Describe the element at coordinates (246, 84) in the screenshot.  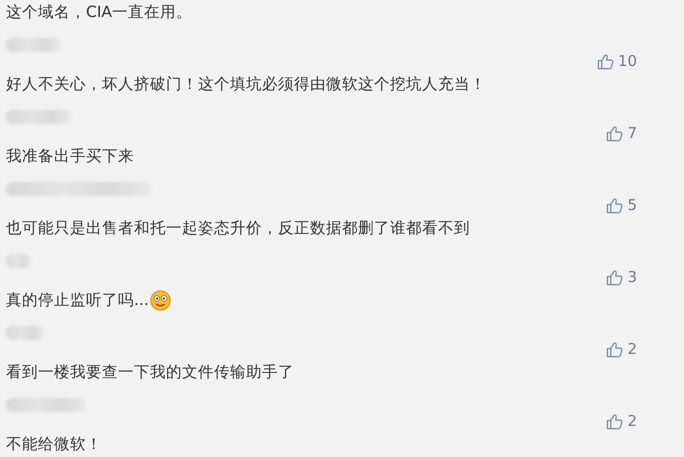
I see `comment-text: 好人不关心，坏人挤破门！这个填坑必须得由微软这个挖坑人充当！` at that location.